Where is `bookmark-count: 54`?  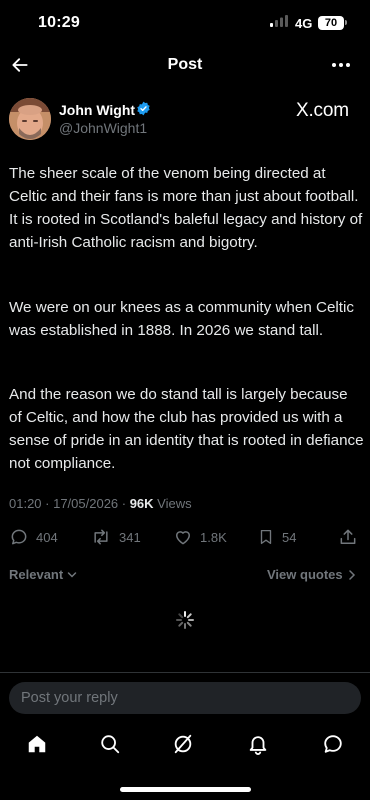
bookmark-count: 54 is located at coordinates (289, 537).